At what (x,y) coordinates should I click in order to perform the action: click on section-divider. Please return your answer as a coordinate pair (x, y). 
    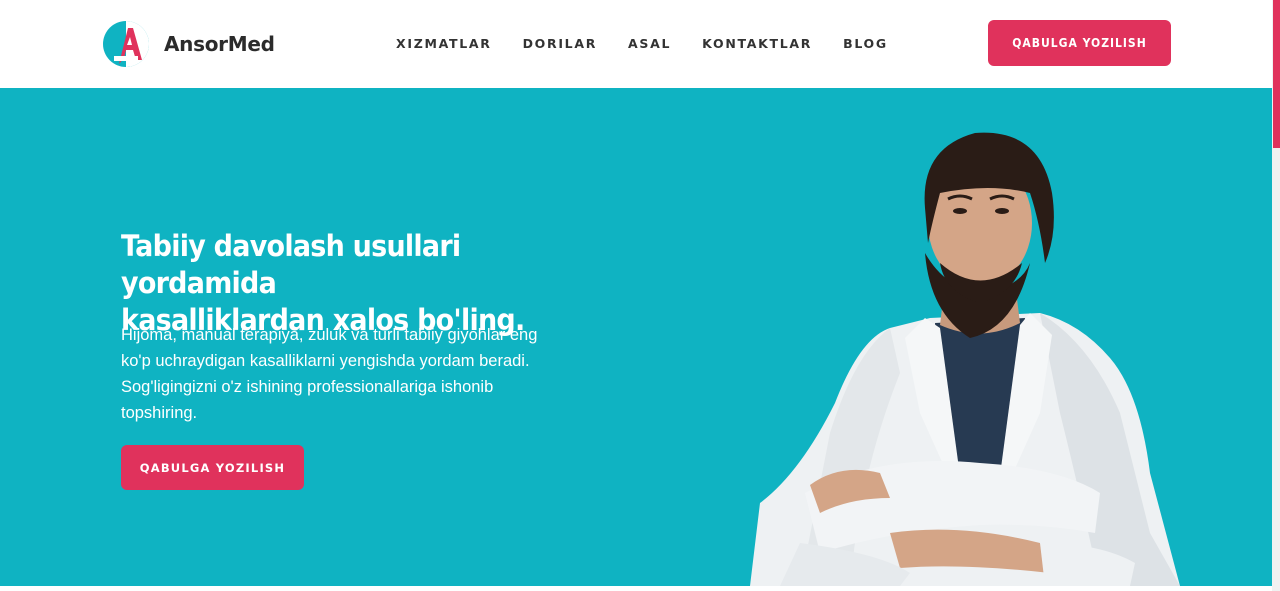
    Looking at the image, I should click on (636, 588).